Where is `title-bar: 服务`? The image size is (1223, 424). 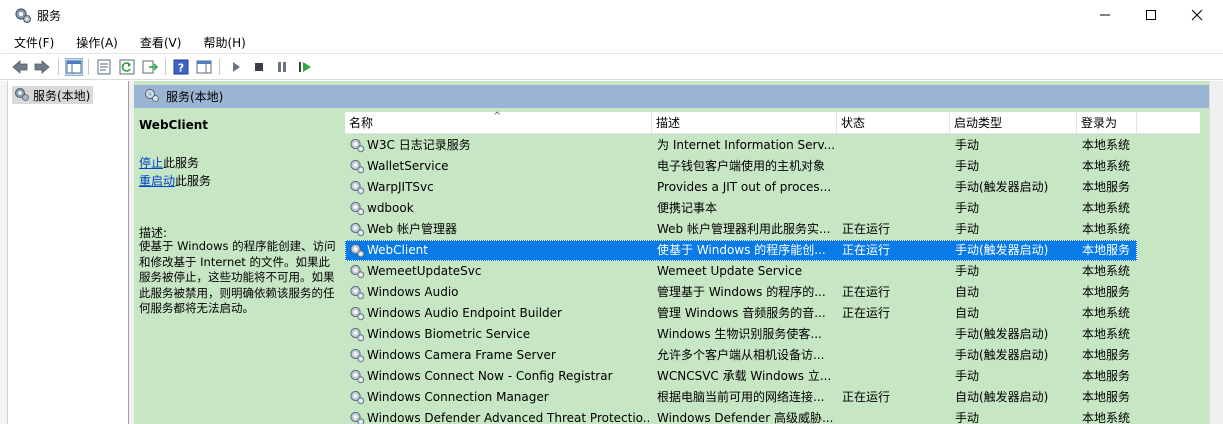 title-bar: 服务 is located at coordinates (611, 15).